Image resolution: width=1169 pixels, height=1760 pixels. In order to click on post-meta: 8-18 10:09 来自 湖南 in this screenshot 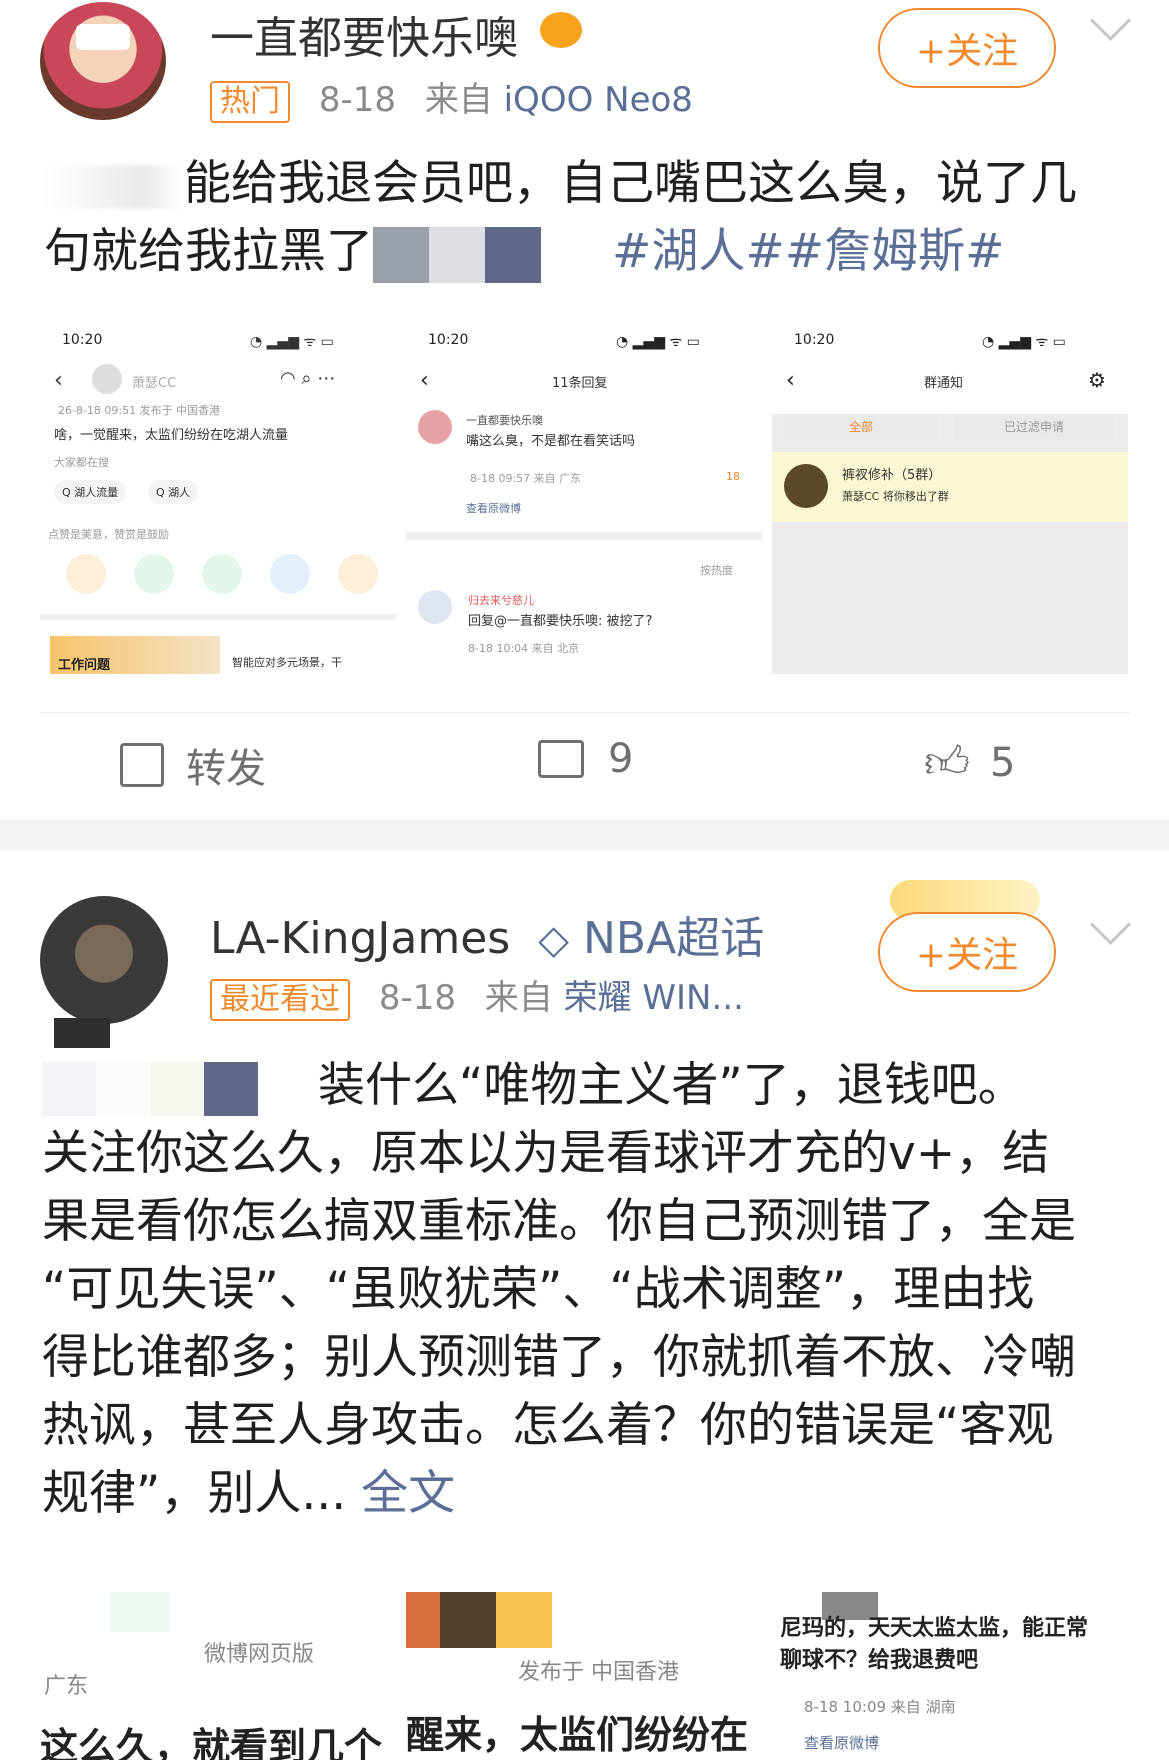, I will do `click(880, 1707)`.